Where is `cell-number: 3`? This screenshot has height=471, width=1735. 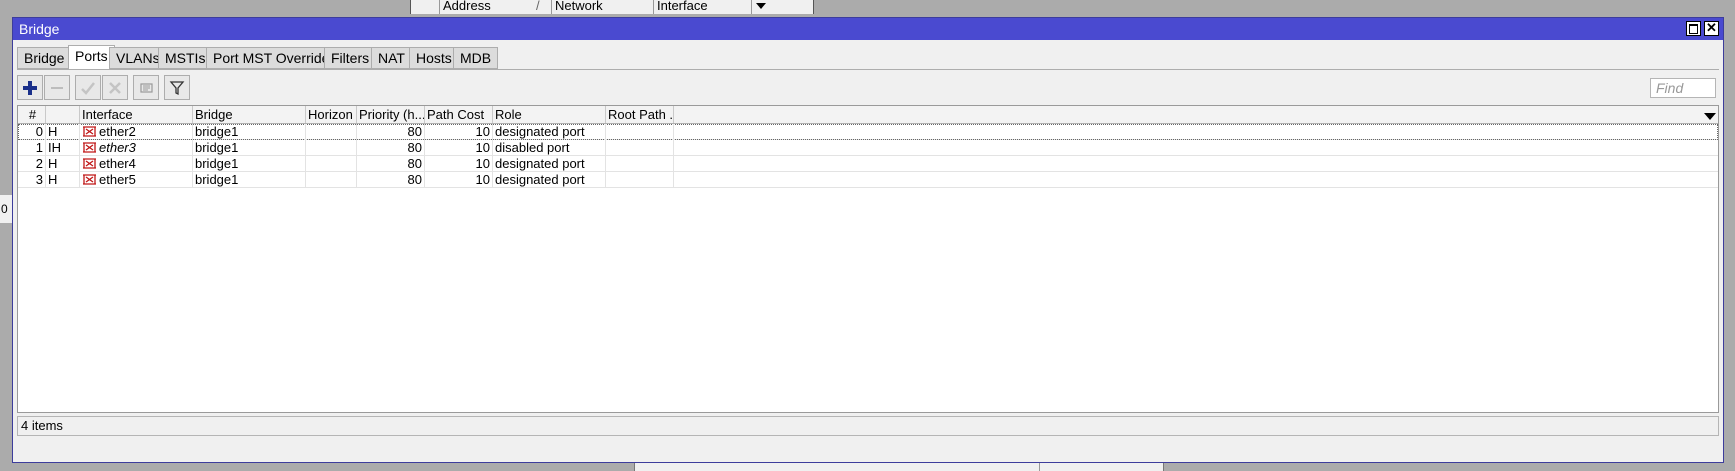
cell-number: 3 is located at coordinates (32, 180).